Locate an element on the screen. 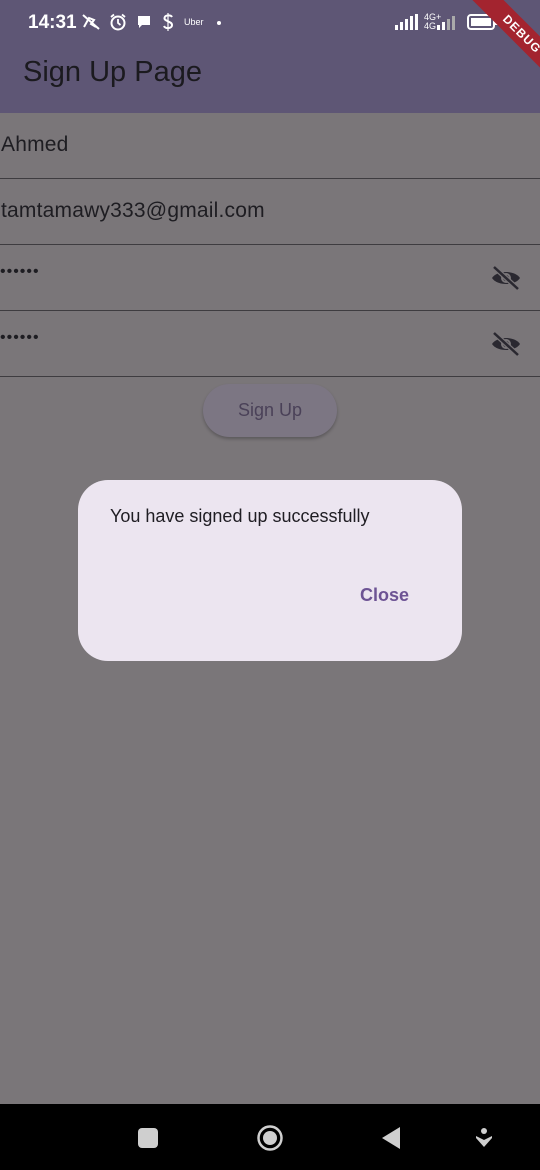 Image resolution: width=540 pixels, height=1170 pixels. navigation-bar is located at coordinates (270, 1137).